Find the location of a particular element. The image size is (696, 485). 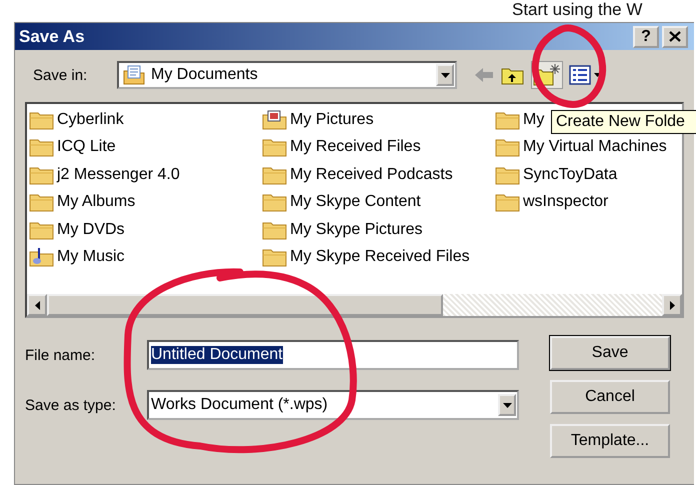

folder-item: My Virtual Machines is located at coordinates (581, 147).